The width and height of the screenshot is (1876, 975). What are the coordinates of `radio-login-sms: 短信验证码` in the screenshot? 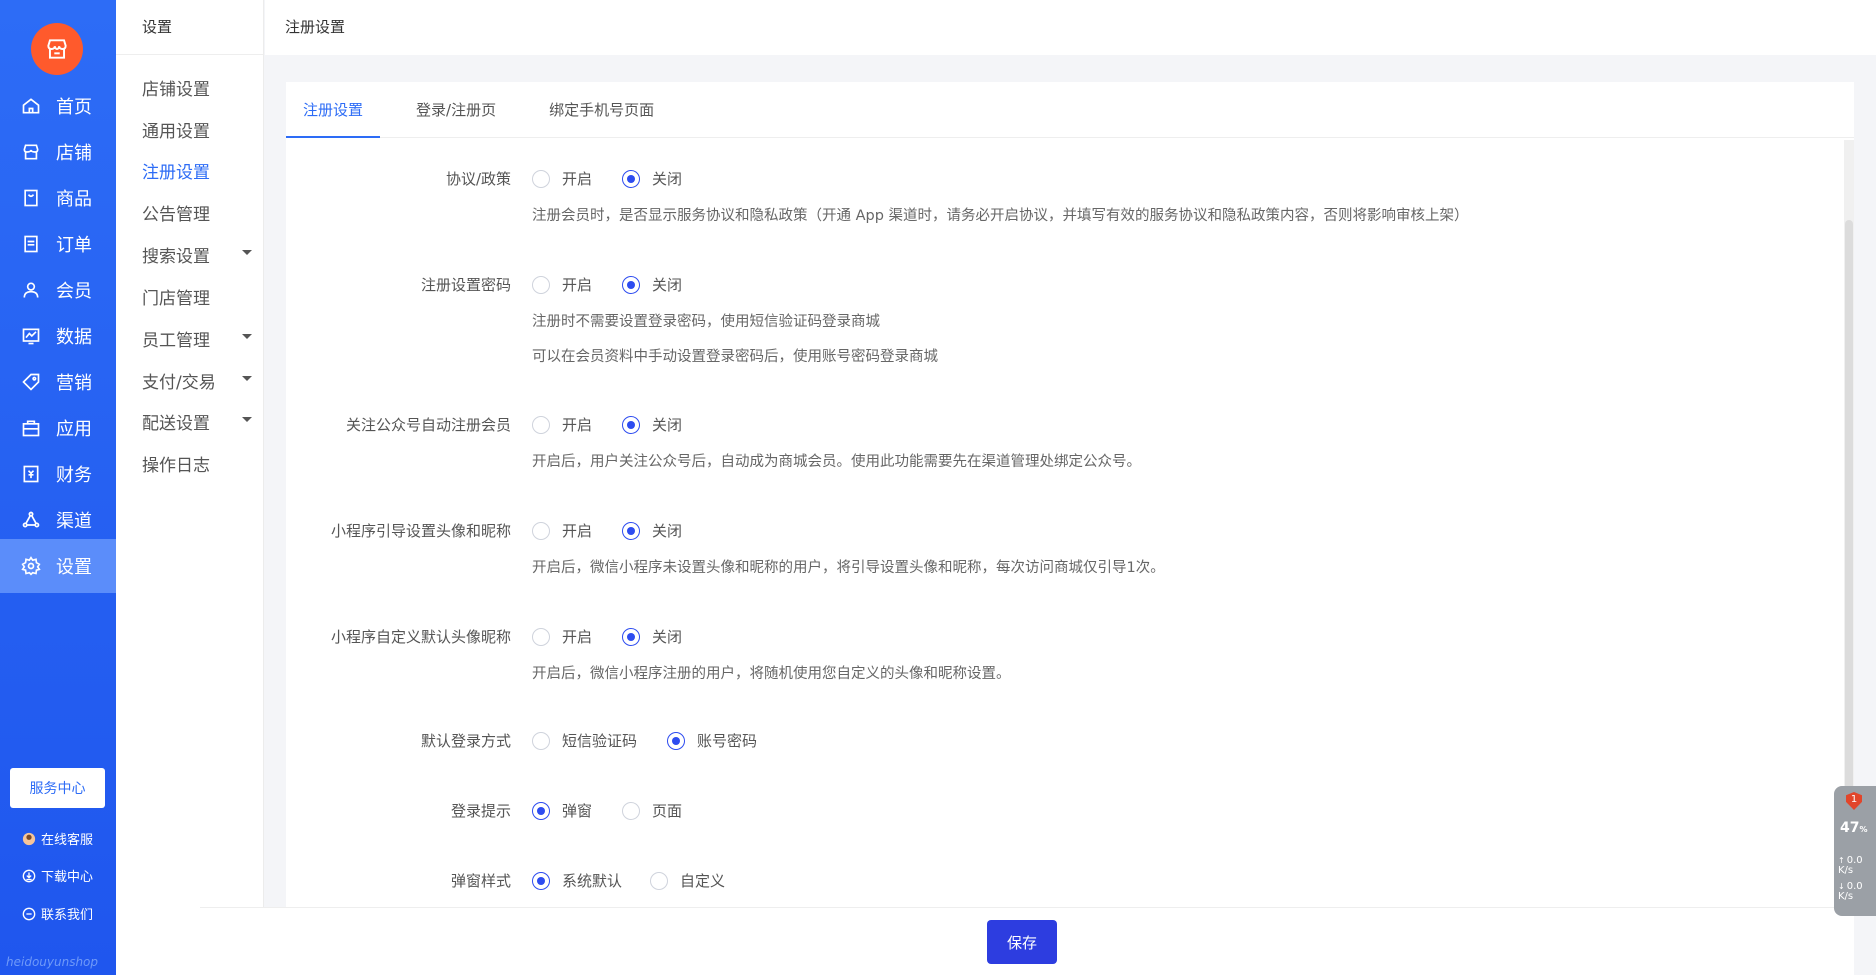 It's located at (584, 740).